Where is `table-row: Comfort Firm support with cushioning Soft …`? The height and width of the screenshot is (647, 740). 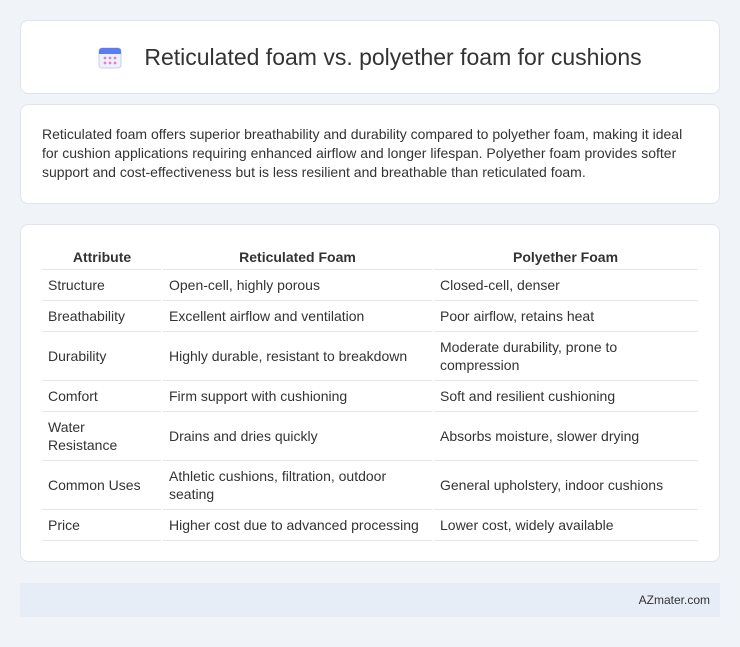
table-row: Comfort Firm support with cushioning Soft … is located at coordinates (370, 396).